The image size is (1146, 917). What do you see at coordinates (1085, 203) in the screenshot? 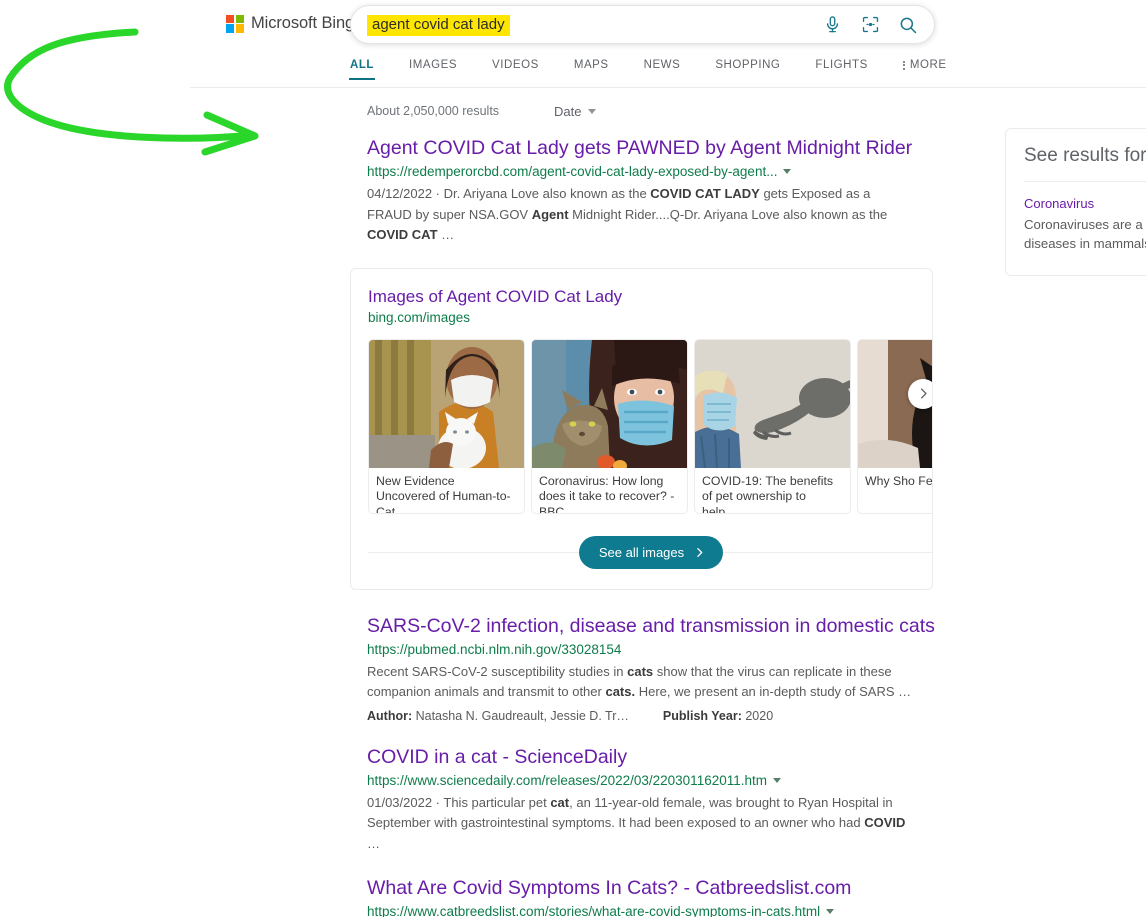
I see `side-panel-entity-link: Coronavirus` at bounding box center [1085, 203].